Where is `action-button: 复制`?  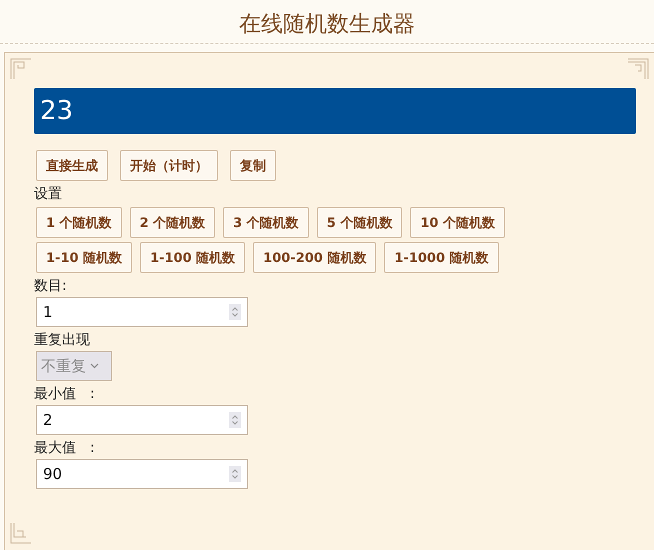 action-button: 复制 is located at coordinates (253, 165).